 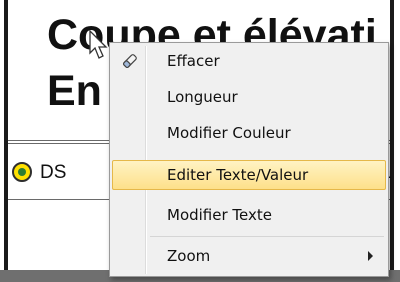 I want to click on menu-item-modifier-couleur: Modifier Couleur, so click(x=249, y=133).